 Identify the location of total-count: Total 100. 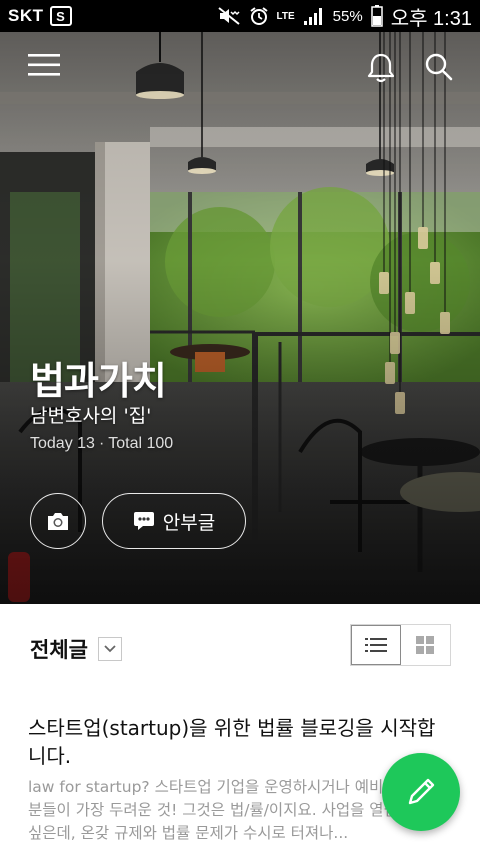
(141, 443).